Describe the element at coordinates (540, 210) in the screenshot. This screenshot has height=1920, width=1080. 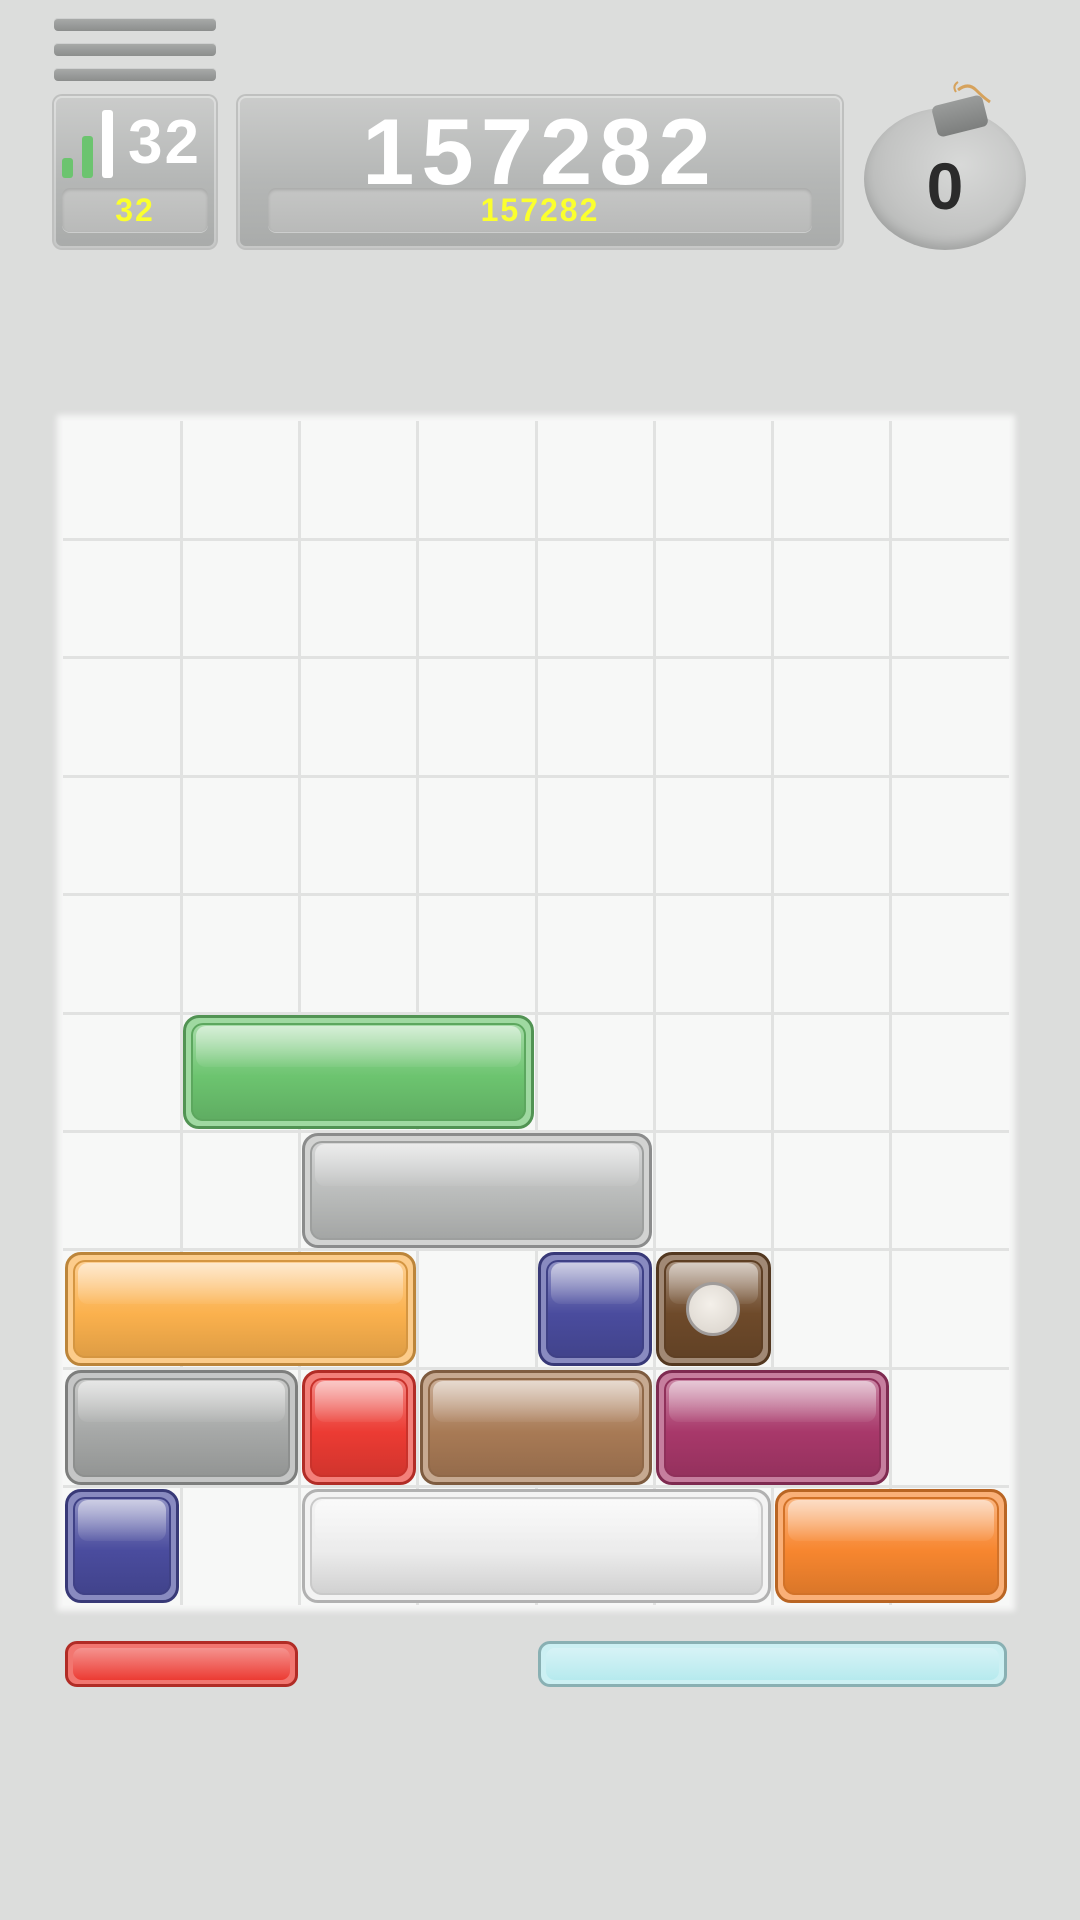
I see `best-score: 157282` at that location.